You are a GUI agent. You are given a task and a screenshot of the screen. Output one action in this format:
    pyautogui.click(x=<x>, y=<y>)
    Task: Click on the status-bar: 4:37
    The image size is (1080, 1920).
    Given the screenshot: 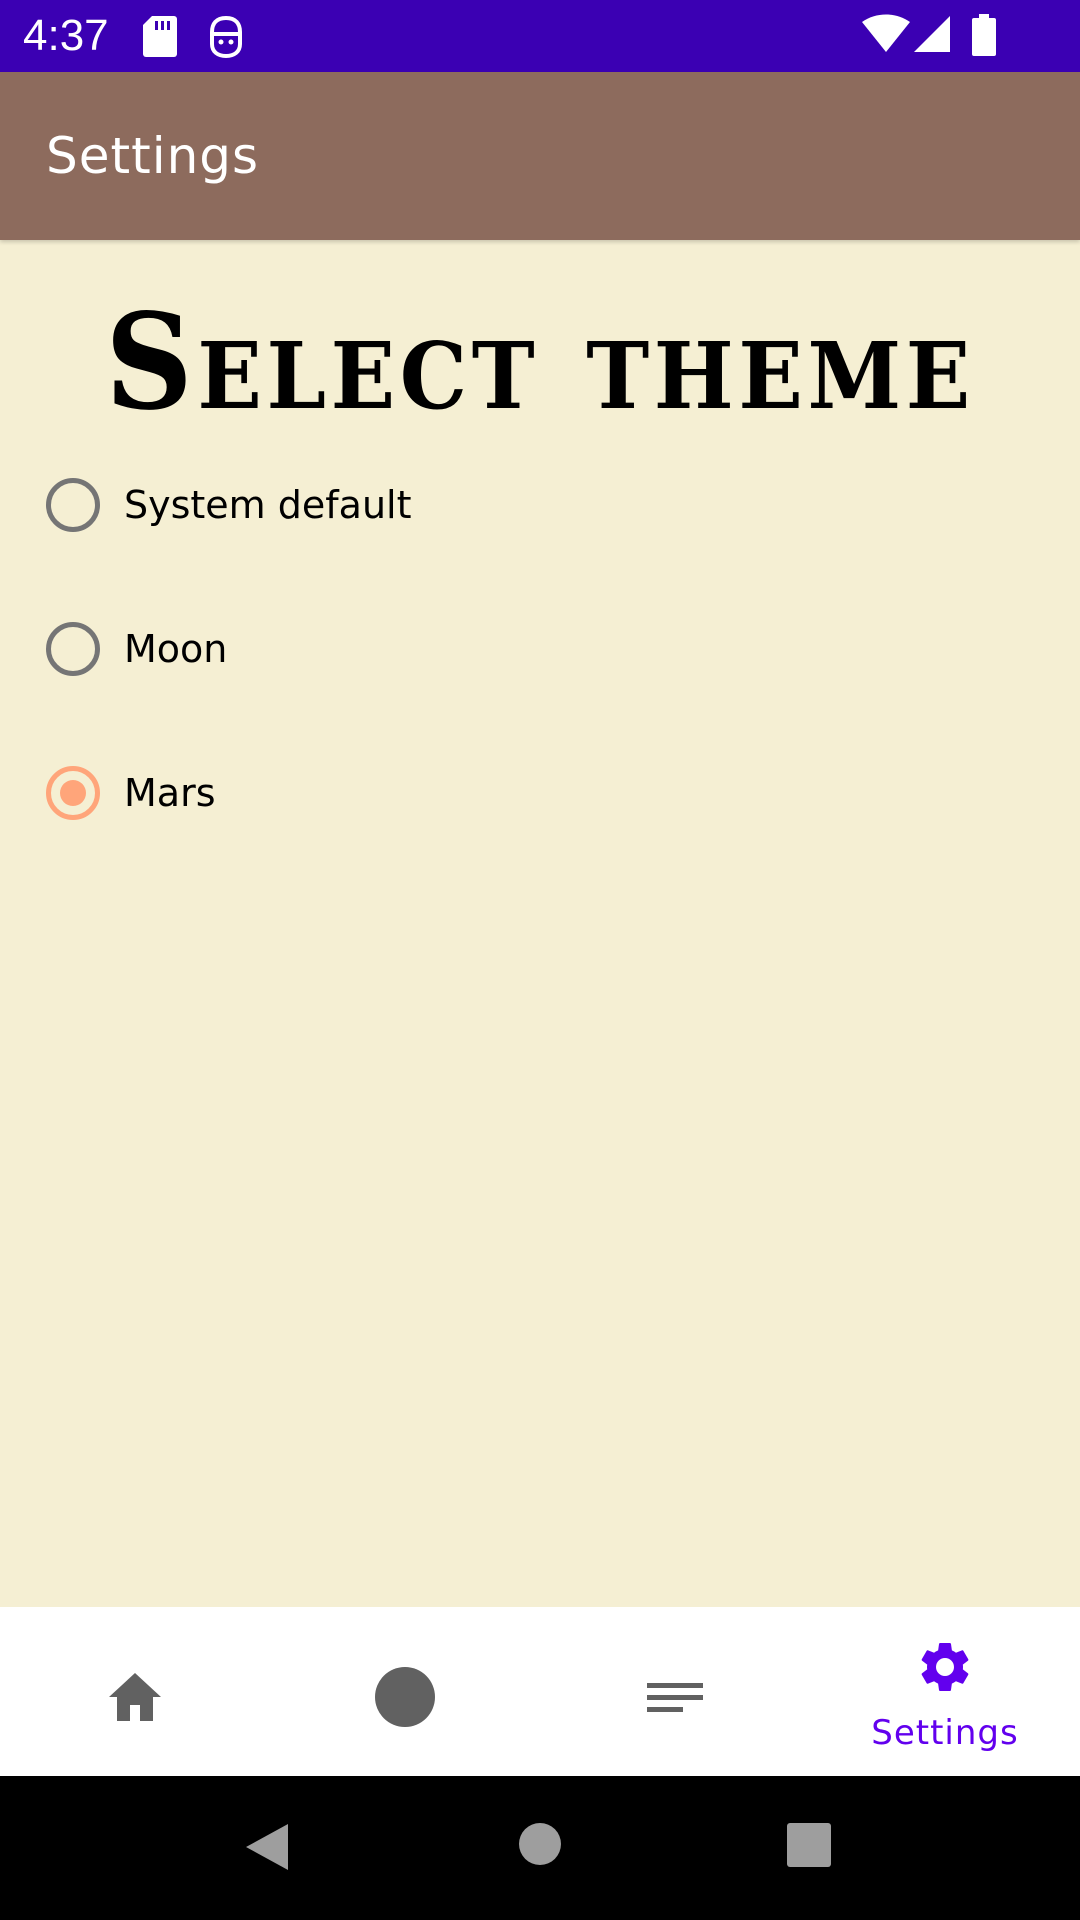 What is the action you would take?
    pyautogui.click(x=540, y=36)
    